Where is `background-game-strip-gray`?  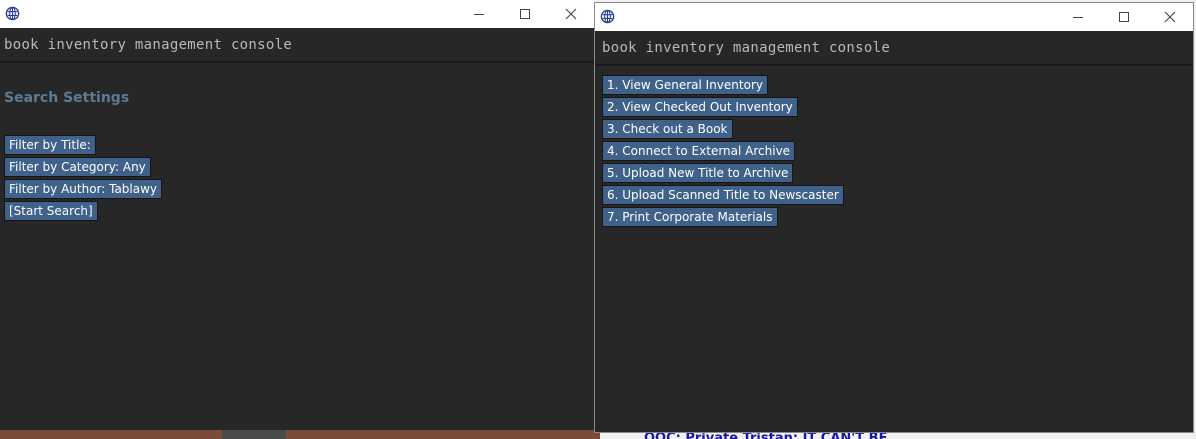 background-game-strip-gray is located at coordinates (254, 434).